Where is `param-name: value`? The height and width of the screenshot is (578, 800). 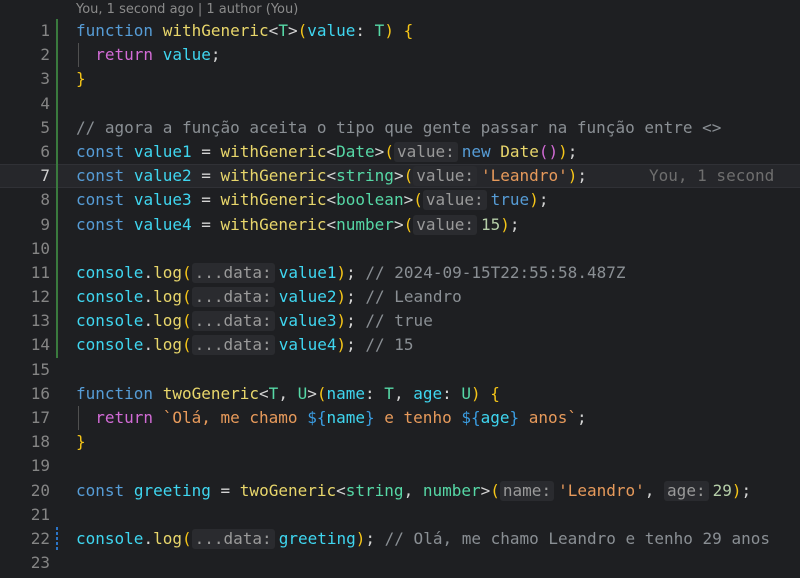 param-name: value is located at coordinates (331, 30).